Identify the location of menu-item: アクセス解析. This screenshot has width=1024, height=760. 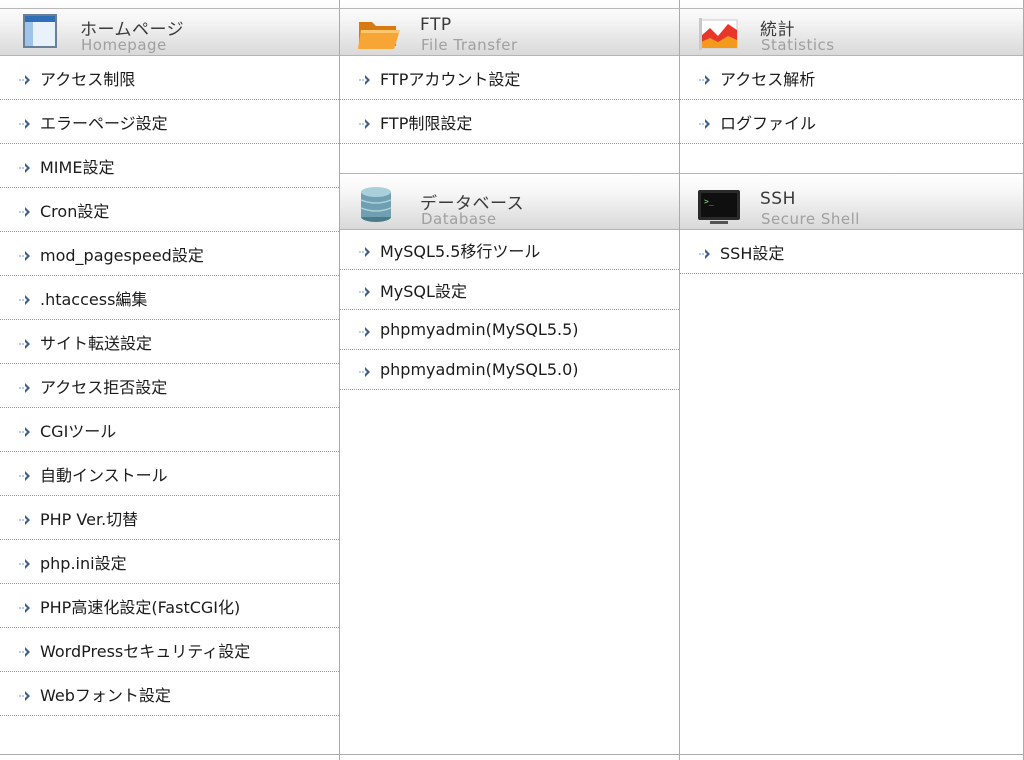
(851, 78).